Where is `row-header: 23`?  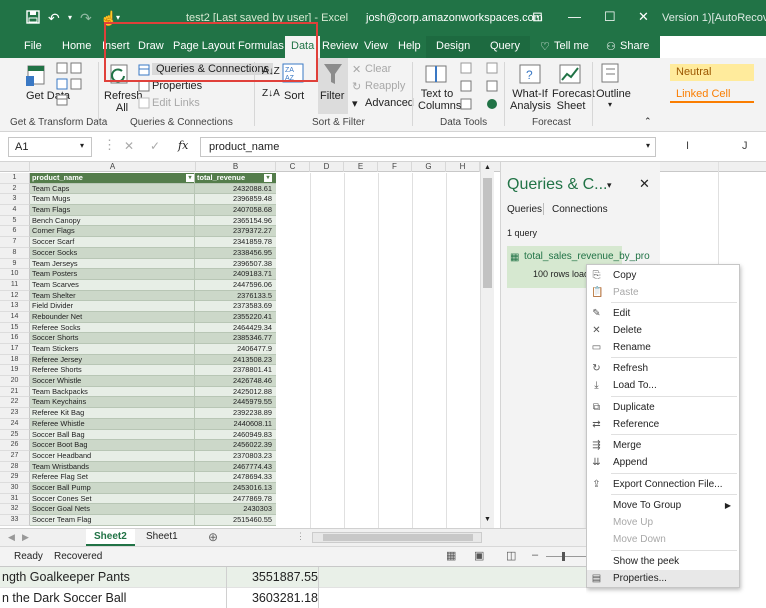 row-header: 23 is located at coordinates (15, 413).